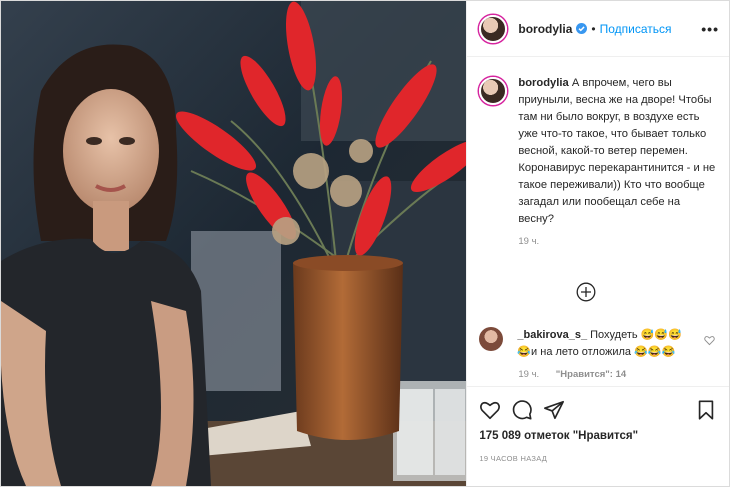 The image size is (730, 487). What do you see at coordinates (543, 83) in the screenshot?
I see `caption-username: borodylia` at bounding box center [543, 83].